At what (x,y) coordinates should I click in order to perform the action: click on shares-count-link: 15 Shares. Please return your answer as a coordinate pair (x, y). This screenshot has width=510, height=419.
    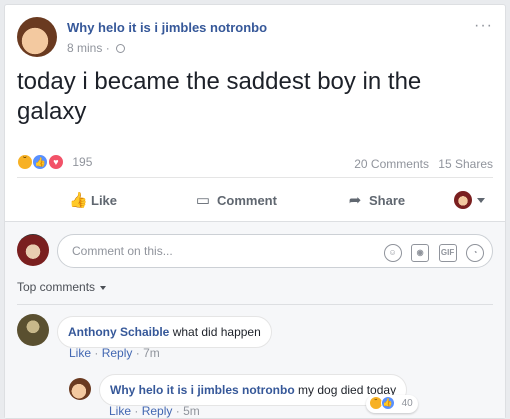
    Looking at the image, I should click on (465, 164).